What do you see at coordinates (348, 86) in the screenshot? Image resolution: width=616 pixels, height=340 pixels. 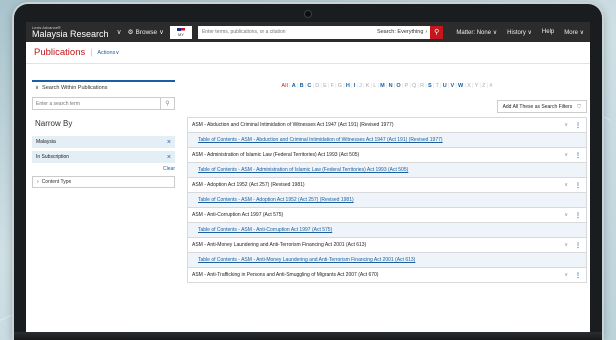 I see `letter-filter: H` at bounding box center [348, 86].